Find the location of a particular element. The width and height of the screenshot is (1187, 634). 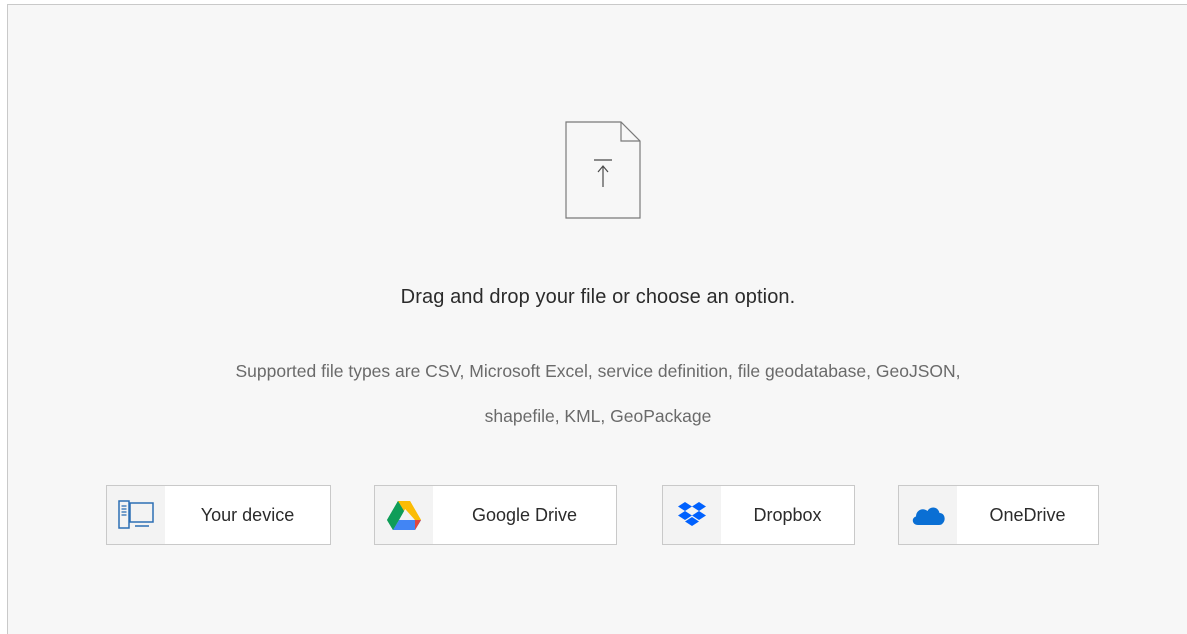

computer-icon is located at coordinates (136, 515).